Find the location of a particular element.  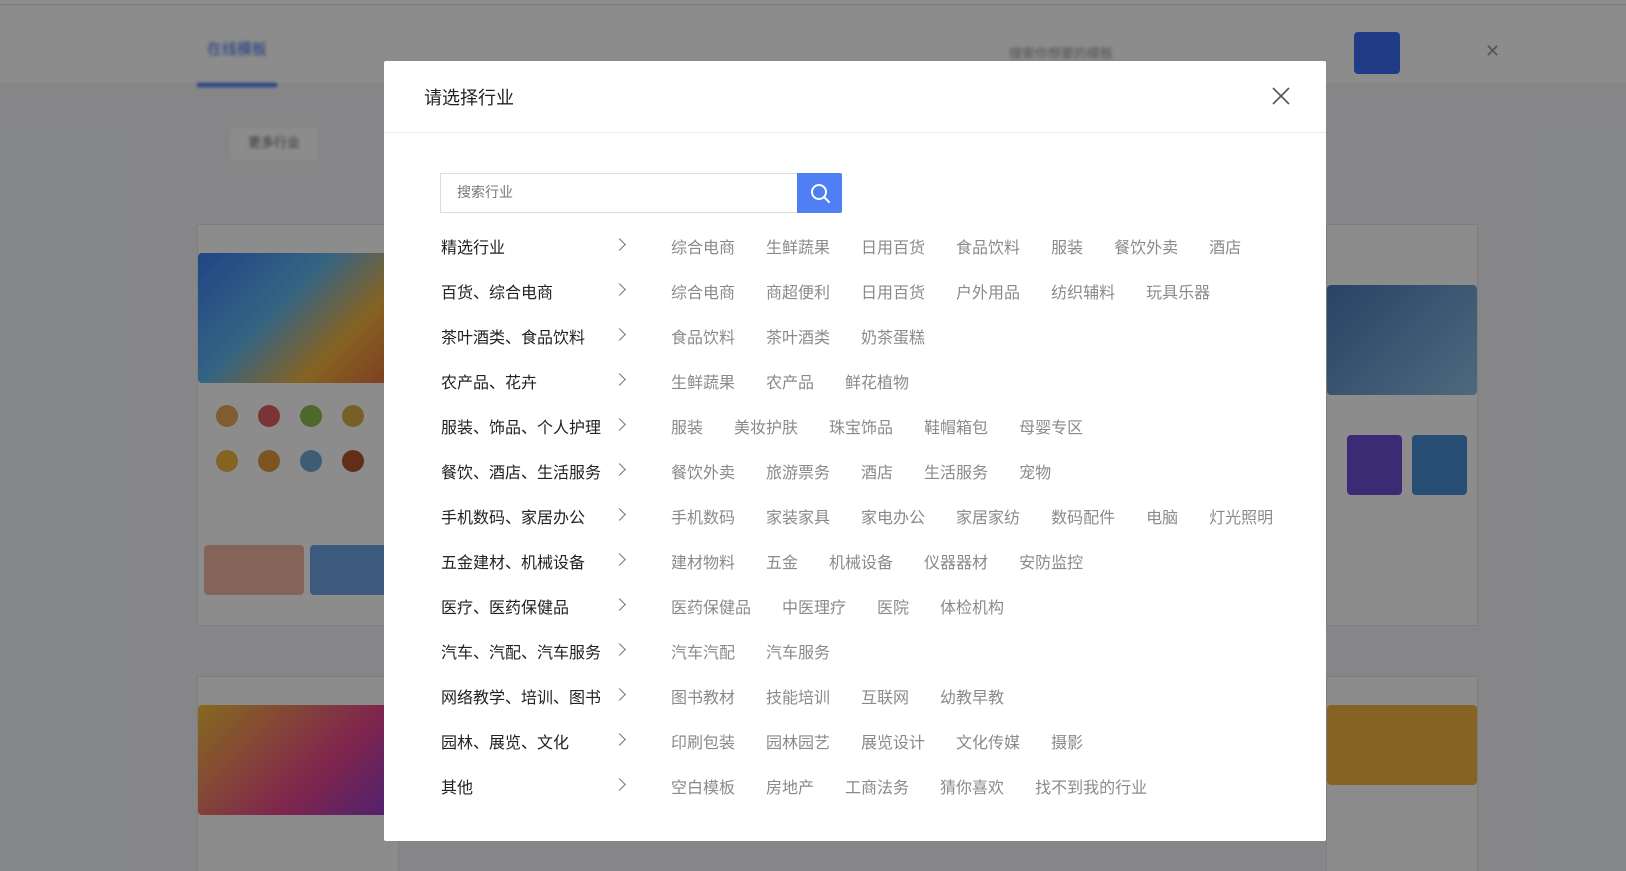

subcategory-list: 生鲜蔬果 农产品 鲜花植物 is located at coordinates (805, 381).